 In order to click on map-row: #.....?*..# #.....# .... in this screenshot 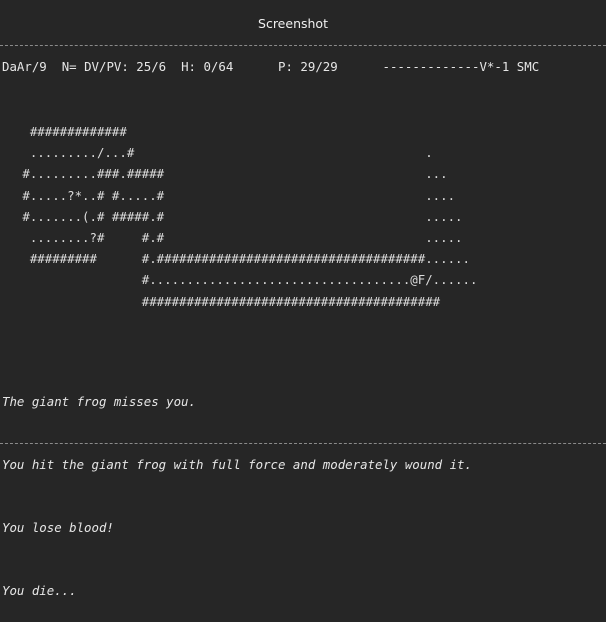, I will do `click(228, 195)`.